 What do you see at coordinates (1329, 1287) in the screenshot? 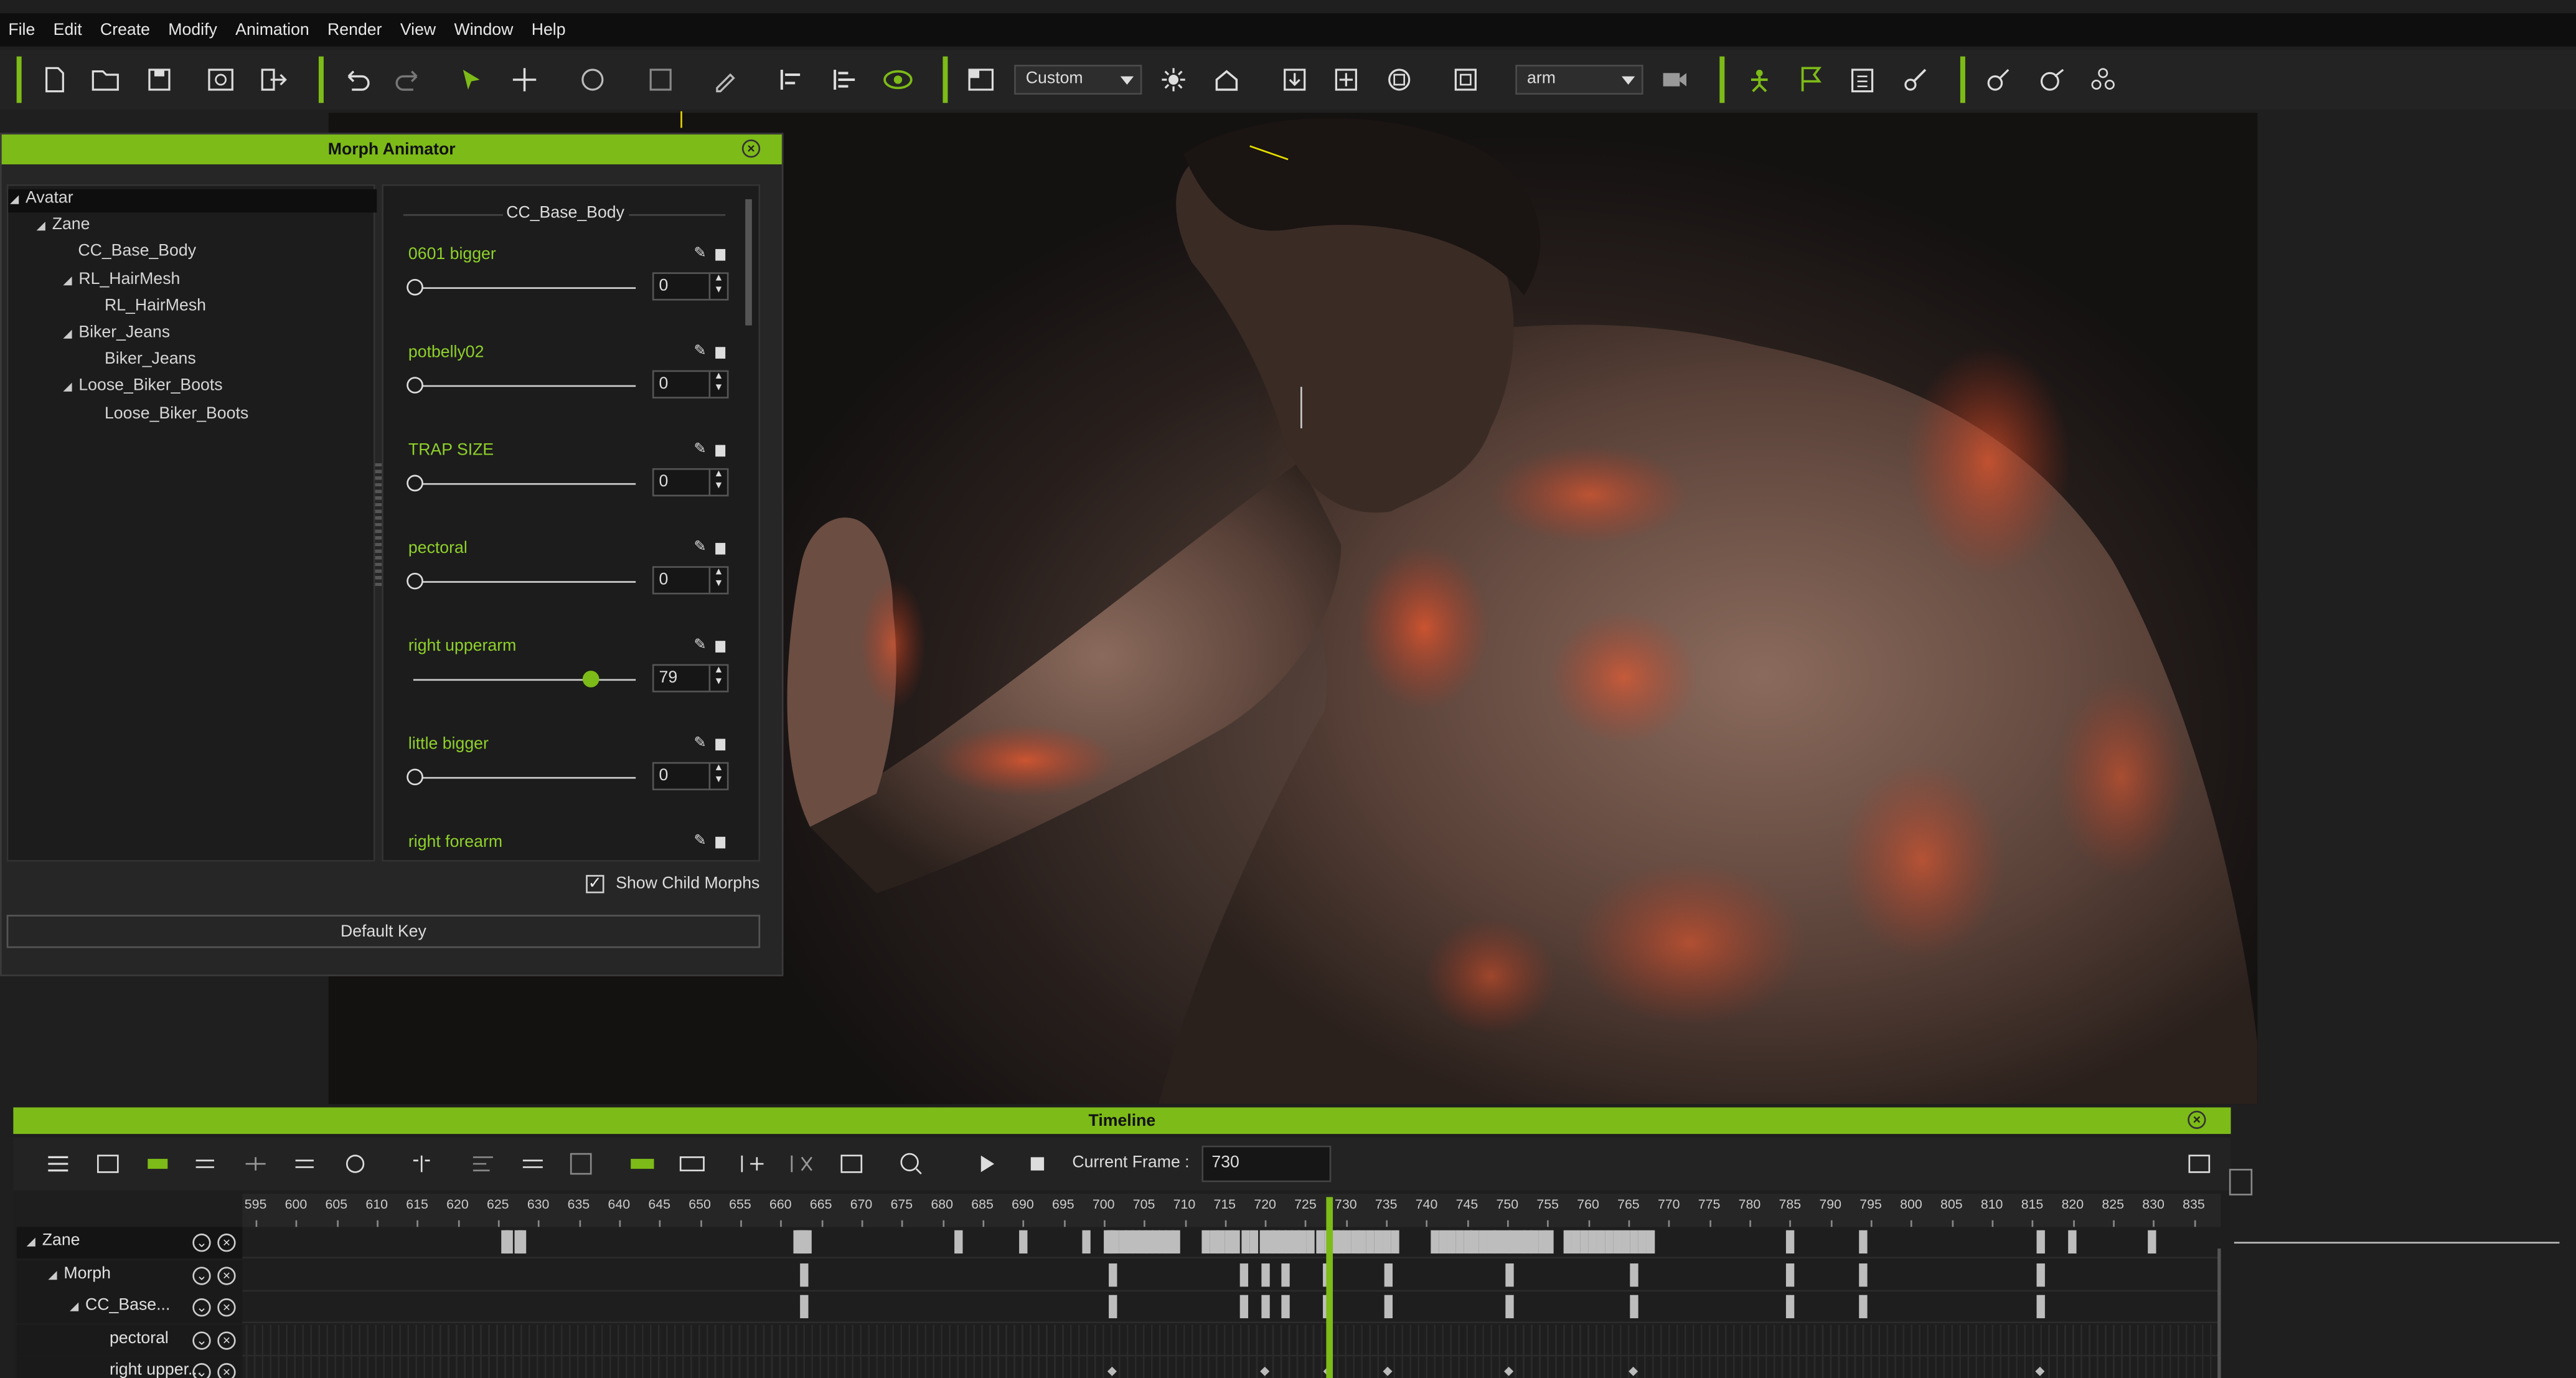
I see `playhead` at bounding box center [1329, 1287].